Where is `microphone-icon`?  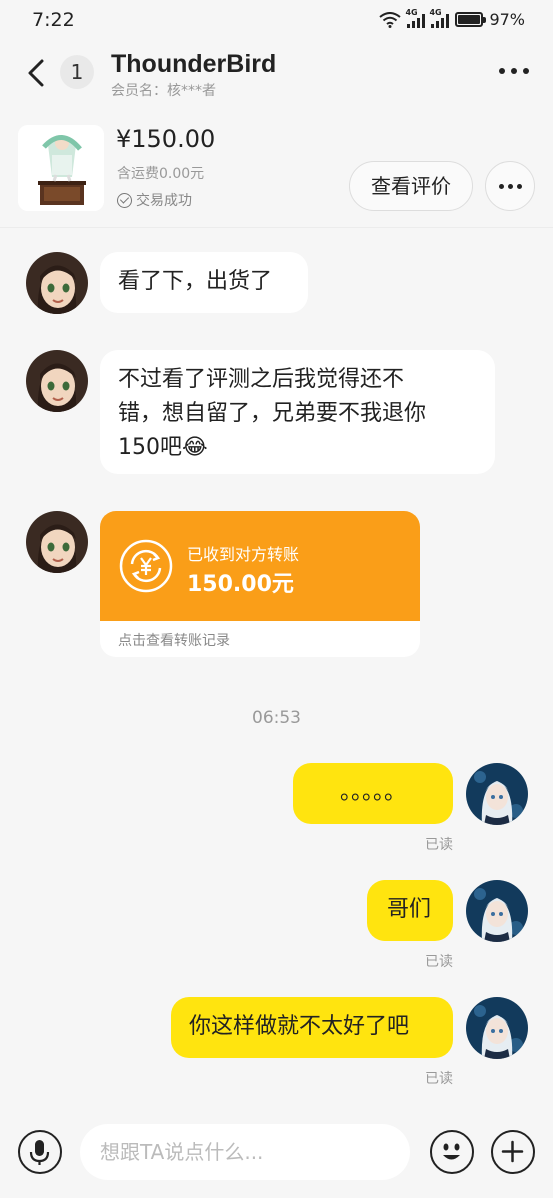 microphone-icon is located at coordinates (40, 1152).